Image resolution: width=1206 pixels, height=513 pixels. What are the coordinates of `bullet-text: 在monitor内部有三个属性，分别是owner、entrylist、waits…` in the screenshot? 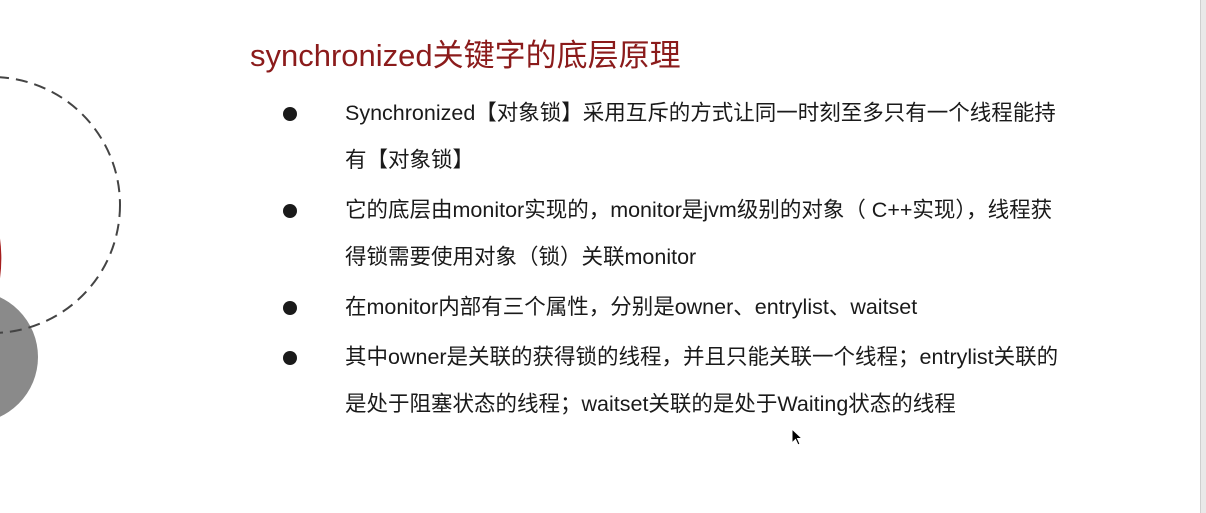 It's located at (631, 307).